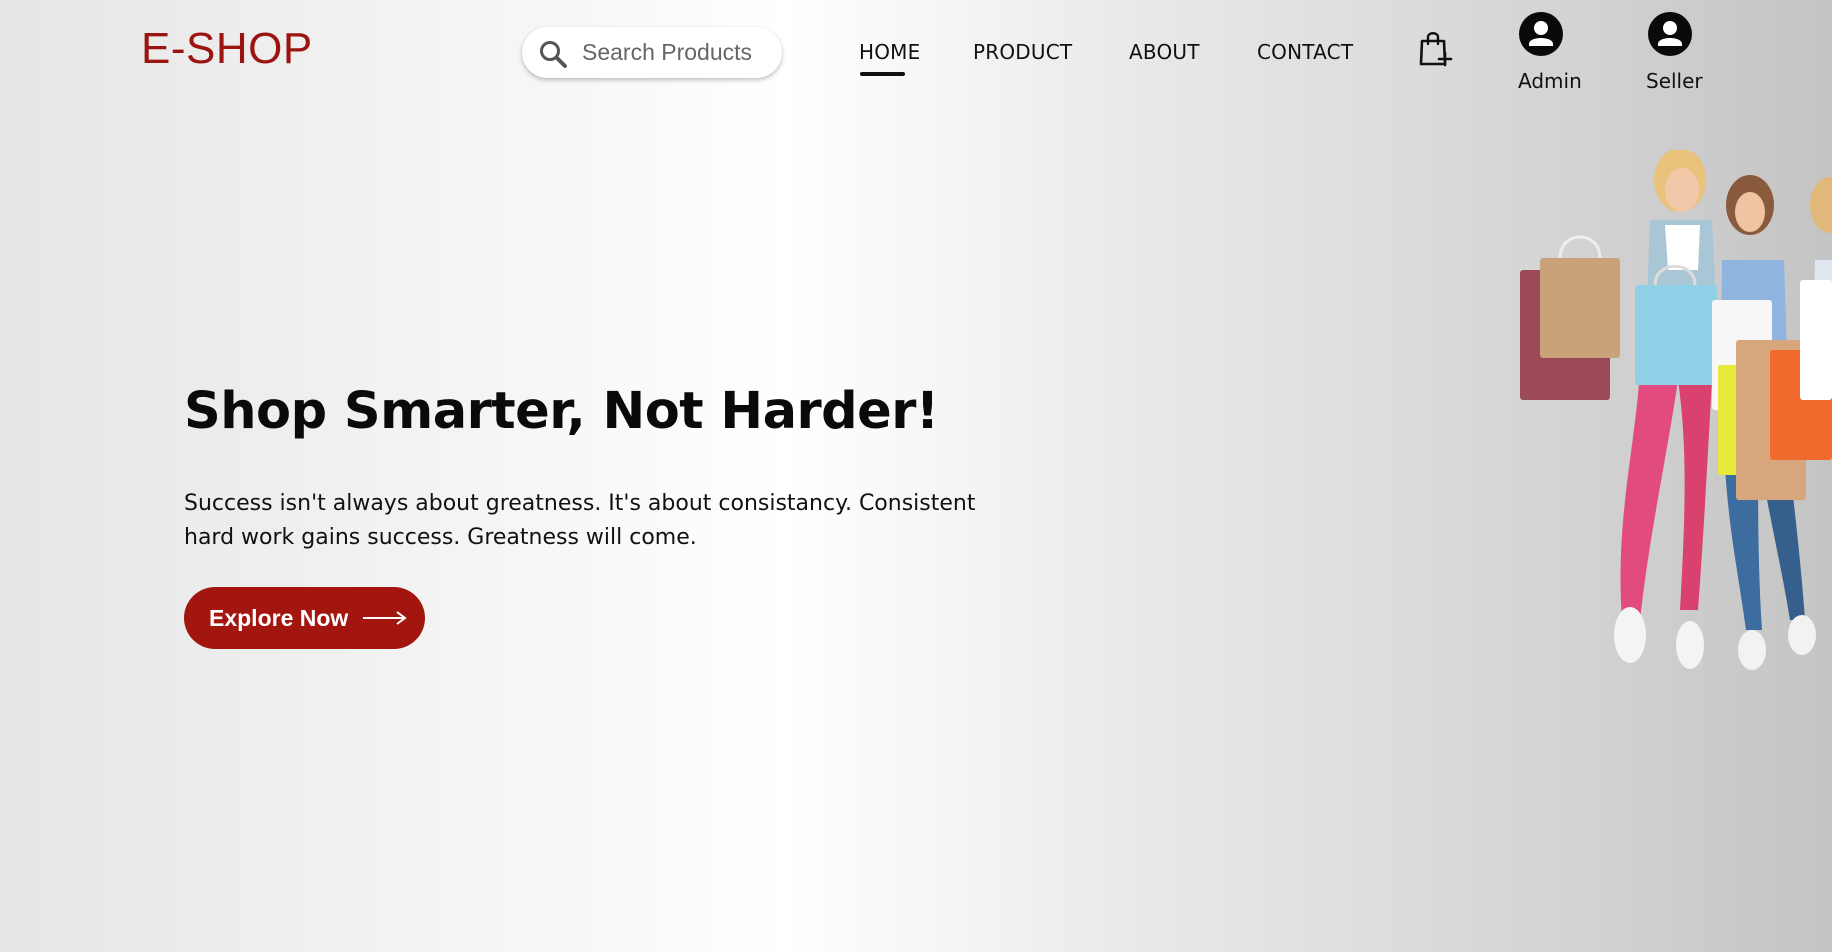 The width and height of the screenshot is (1832, 952). What do you see at coordinates (561, 411) in the screenshot?
I see `hero-title: Shop Smarter, Not Harder!` at bounding box center [561, 411].